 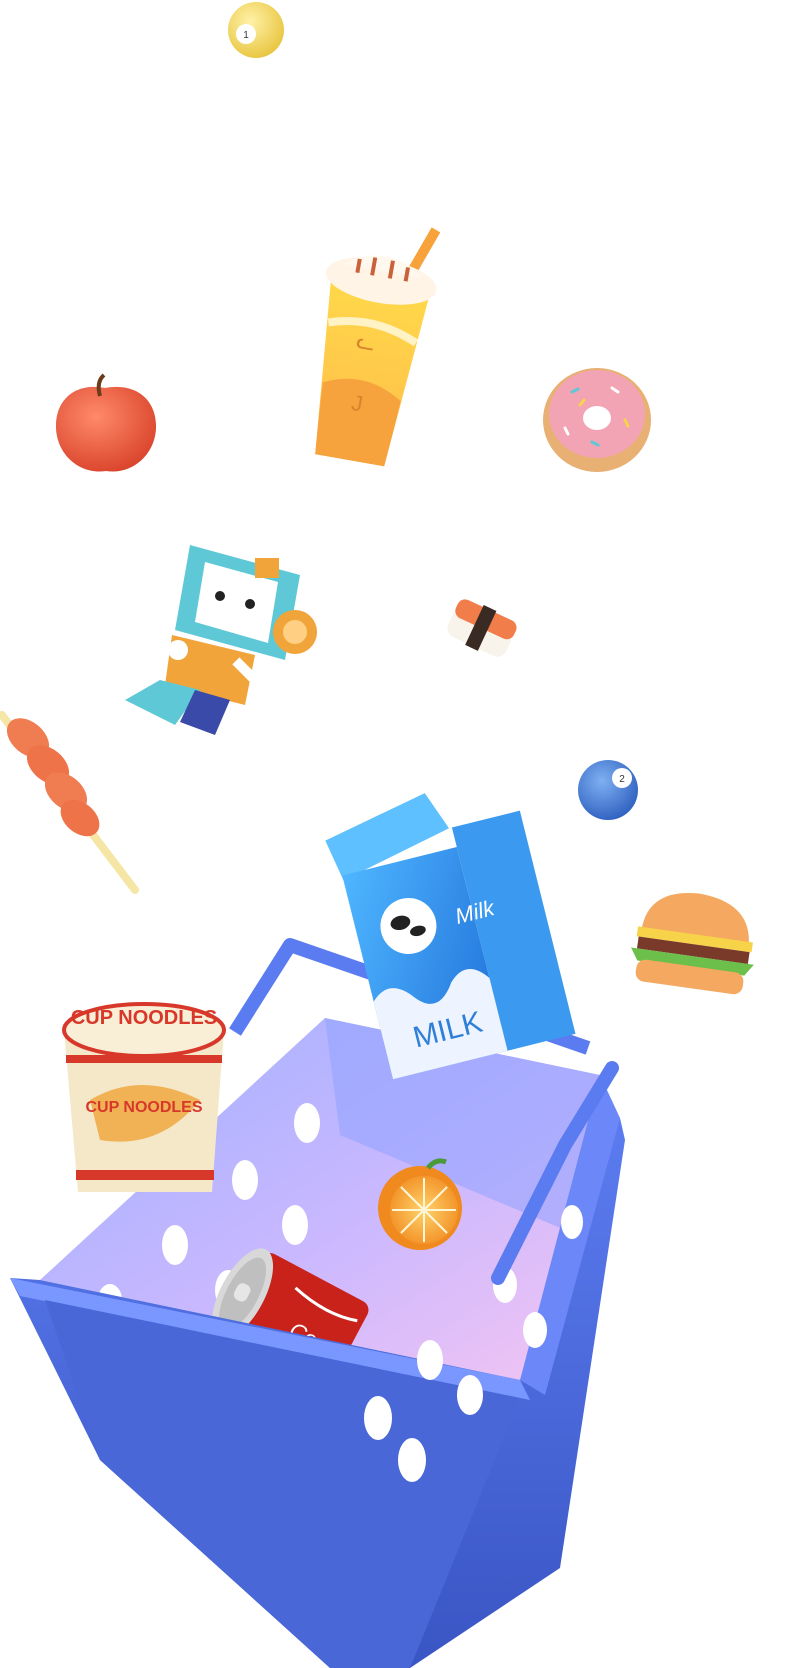 What do you see at coordinates (144, 1018) in the screenshot?
I see `cup-noodles-lid-label: CUP NOODLES` at bounding box center [144, 1018].